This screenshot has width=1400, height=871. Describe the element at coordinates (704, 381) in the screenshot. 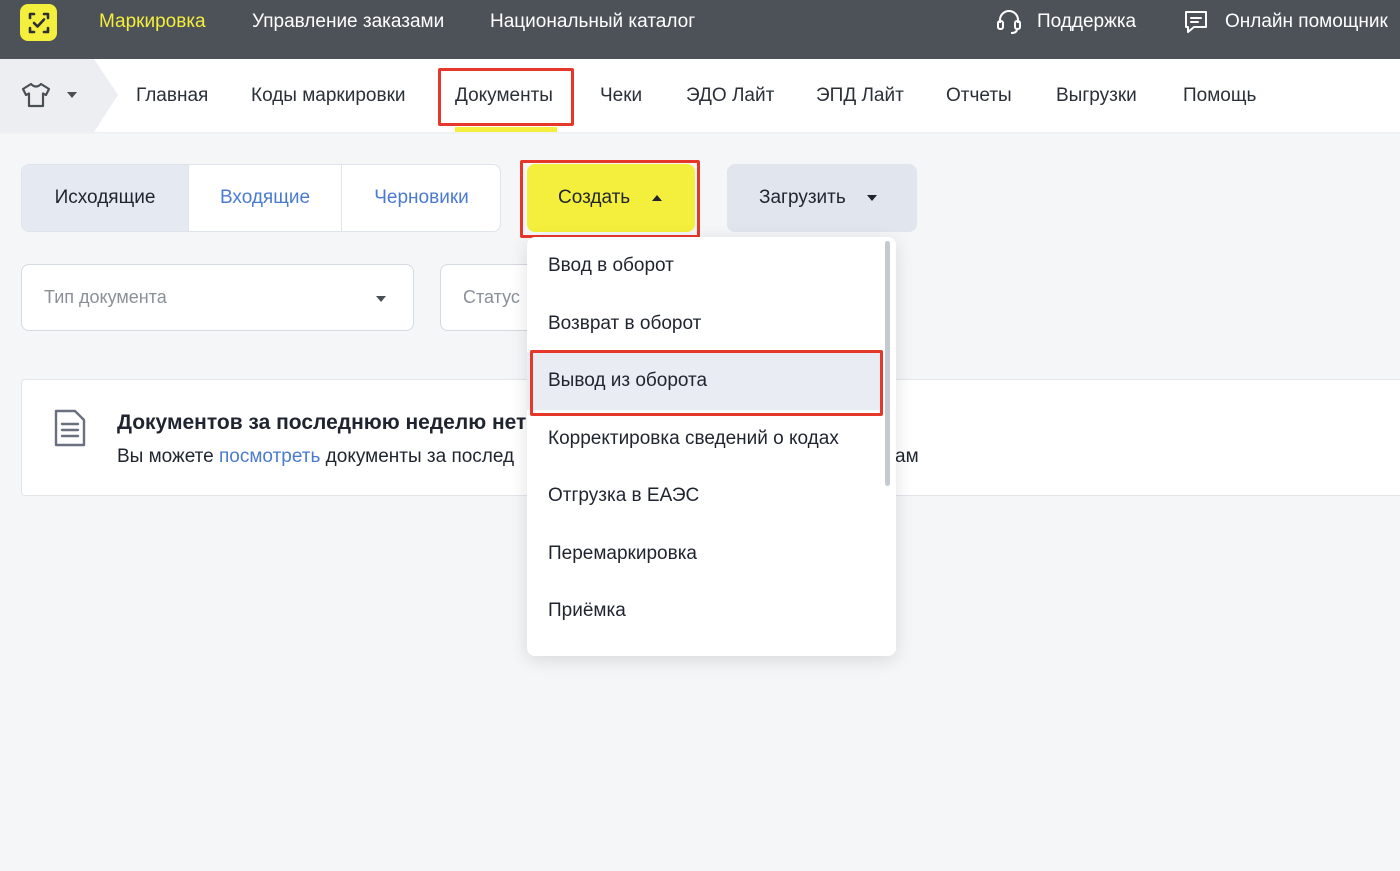

I see `menu-item-withdraw: Вывод из оборота` at that location.